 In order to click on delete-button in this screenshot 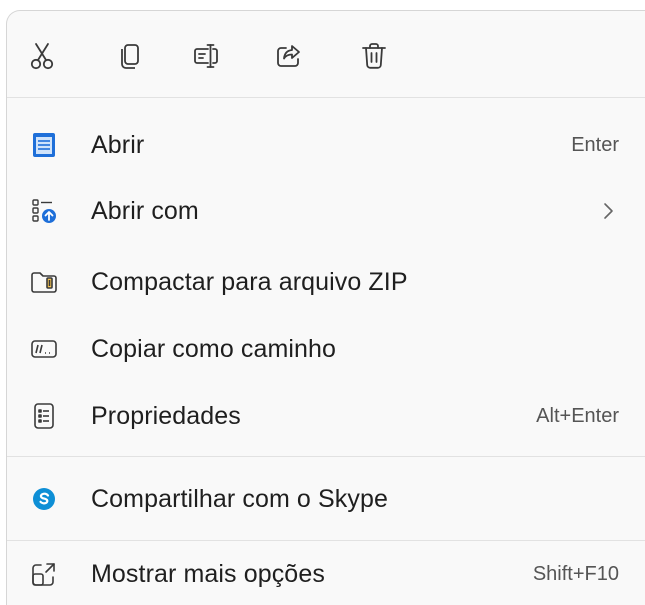, I will do `click(374, 56)`.